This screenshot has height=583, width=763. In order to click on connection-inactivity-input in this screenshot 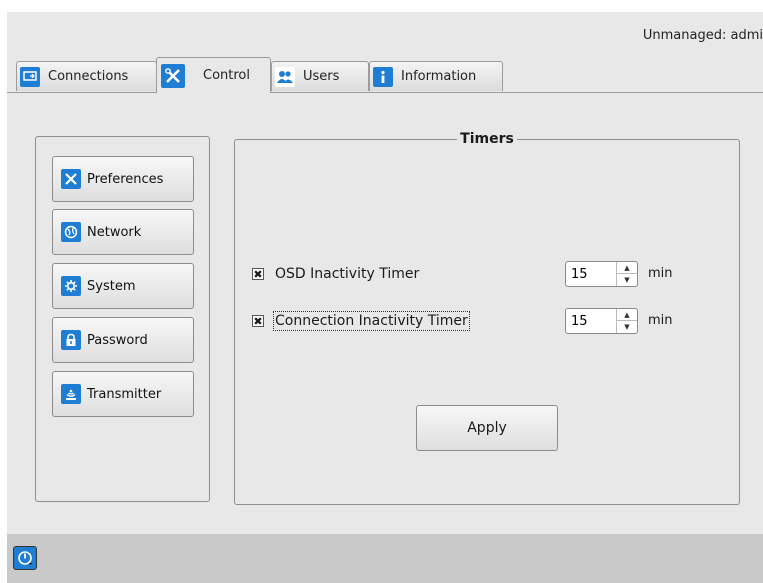, I will do `click(593, 321)`.